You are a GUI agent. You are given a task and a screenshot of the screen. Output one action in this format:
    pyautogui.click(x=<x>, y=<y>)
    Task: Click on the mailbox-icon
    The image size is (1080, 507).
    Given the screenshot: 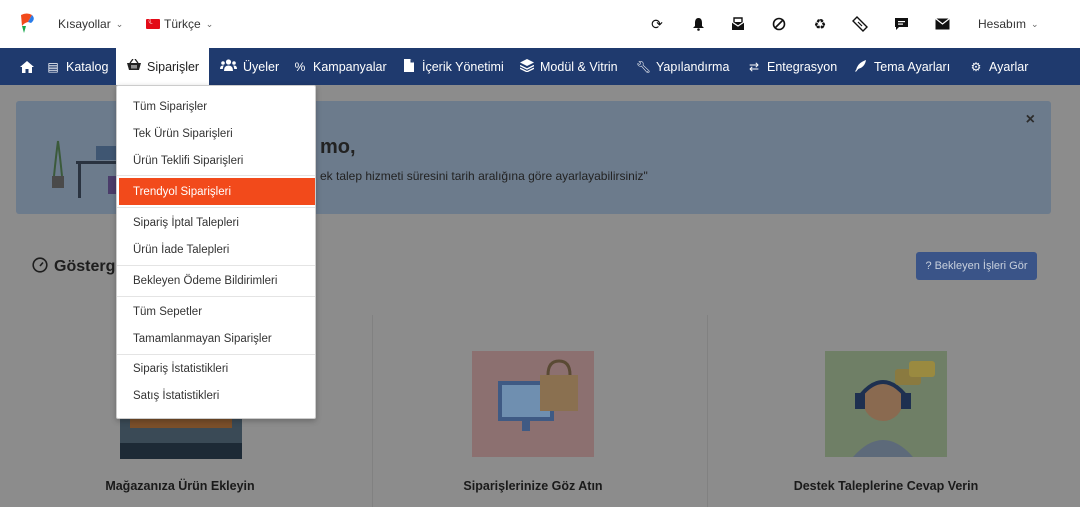 What is the action you would take?
    pyautogui.click(x=738, y=24)
    